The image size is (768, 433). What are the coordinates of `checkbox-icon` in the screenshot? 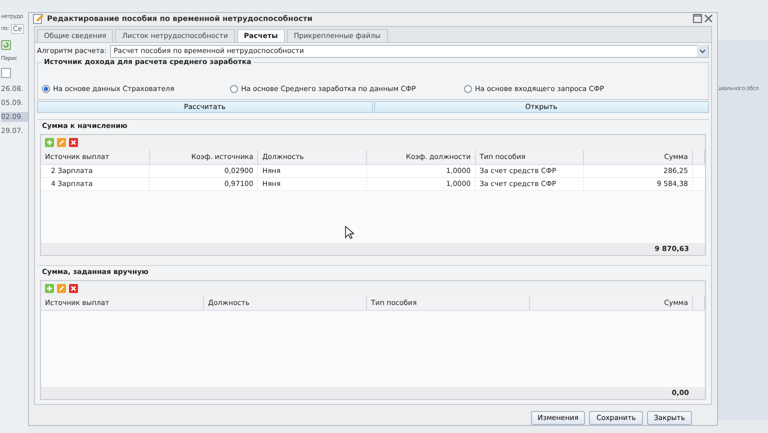 It's located at (6, 73).